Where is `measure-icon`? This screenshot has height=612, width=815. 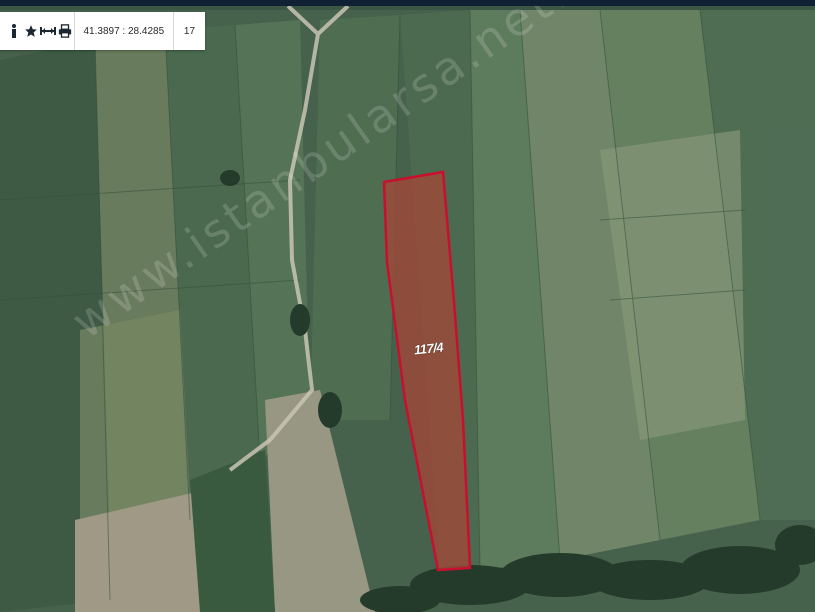 measure-icon is located at coordinates (47, 31).